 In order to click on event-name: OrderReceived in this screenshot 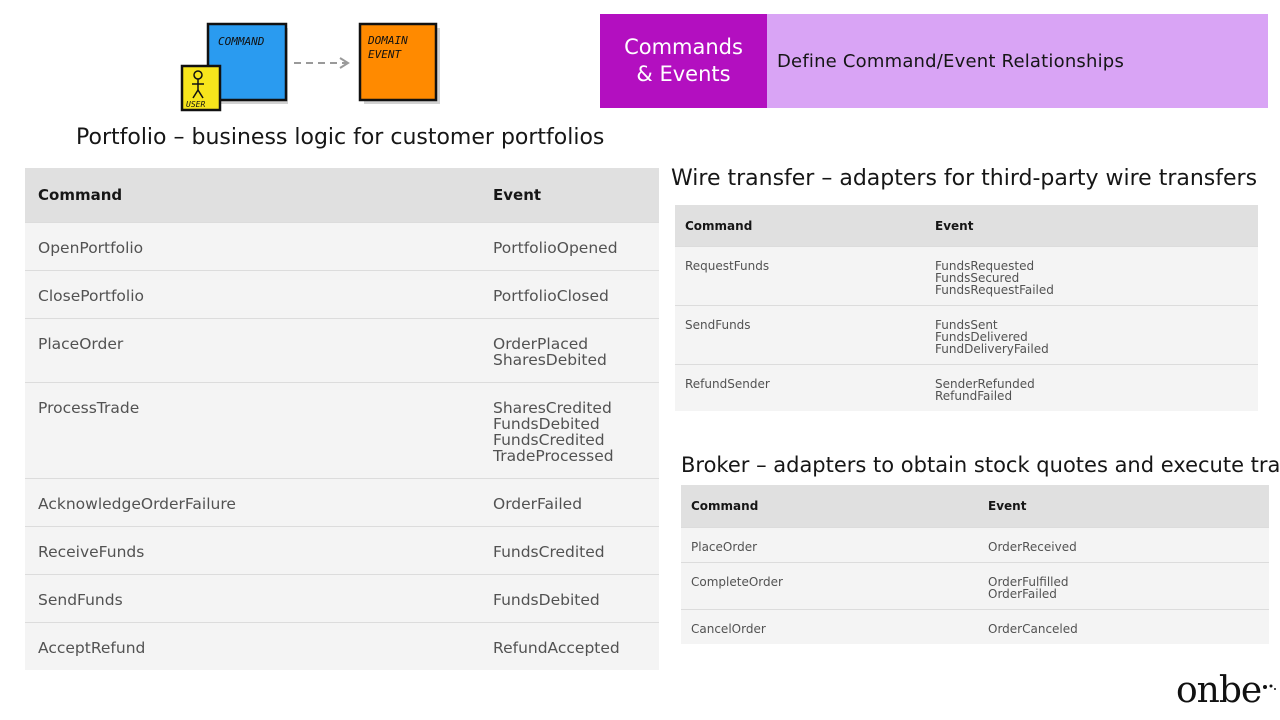, I will do `click(1032, 547)`.